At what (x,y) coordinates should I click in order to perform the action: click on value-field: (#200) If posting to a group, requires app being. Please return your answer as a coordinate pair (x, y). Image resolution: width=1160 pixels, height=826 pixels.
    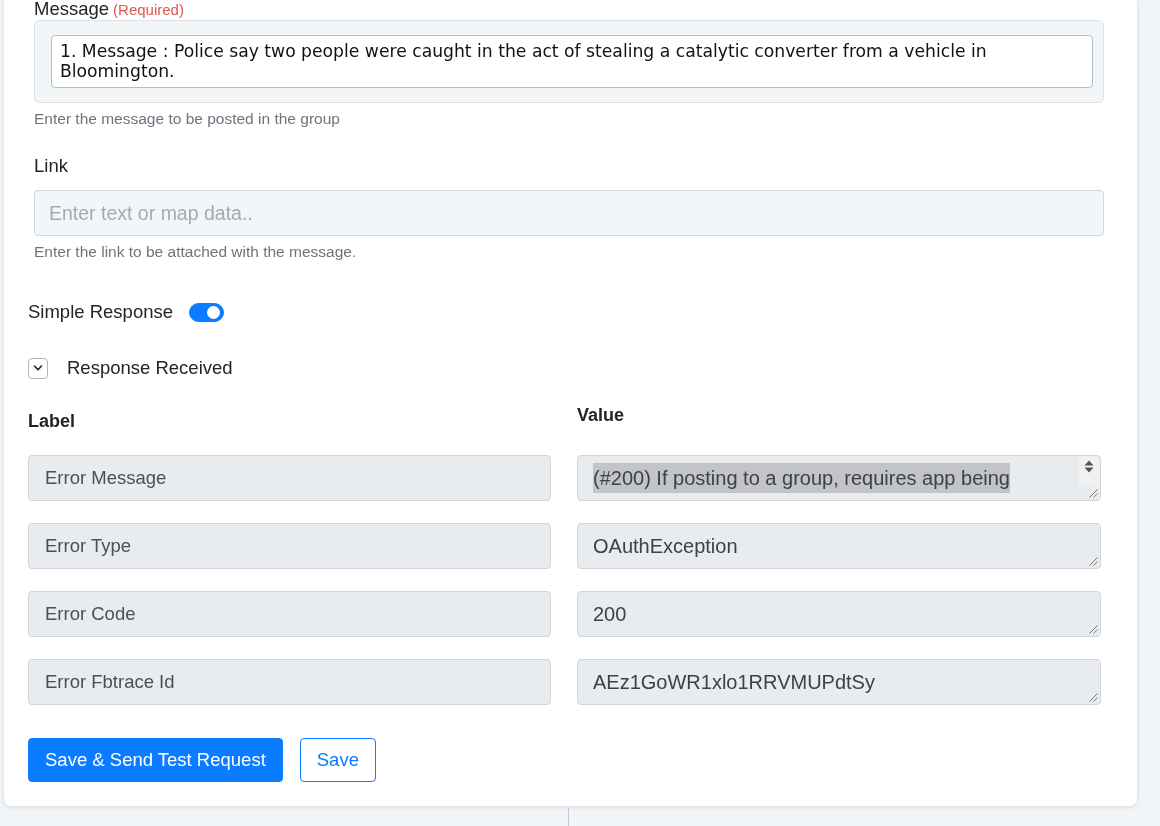
    Looking at the image, I should click on (839, 478).